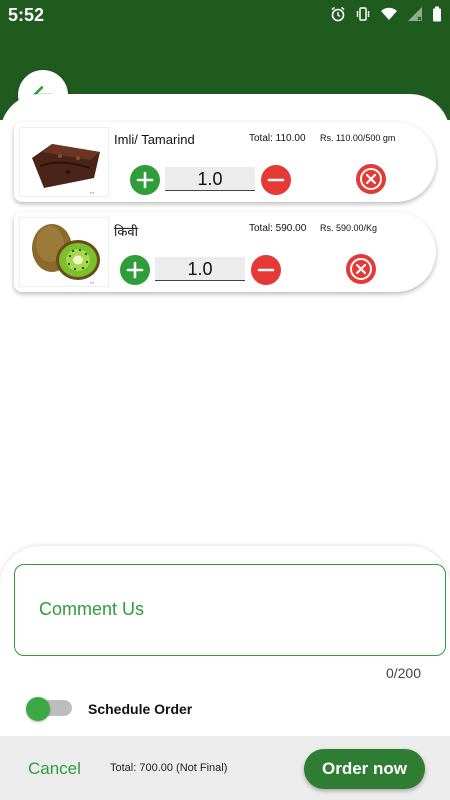 The width and height of the screenshot is (450, 800). Describe the element at coordinates (126, 231) in the screenshot. I see `item-name: किवी` at that location.